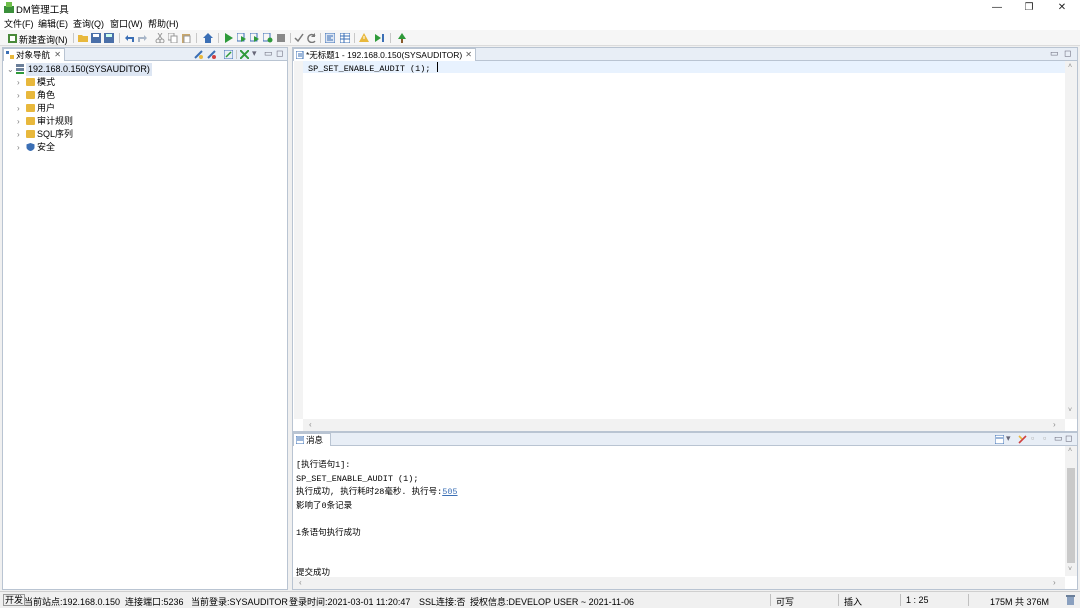 This screenshot has height=608, width=1080. Describe the element at coordinates (1071, 240) in the screenshot. I see `editor-vertical-scrollbar: ˄ ˅` at that location.